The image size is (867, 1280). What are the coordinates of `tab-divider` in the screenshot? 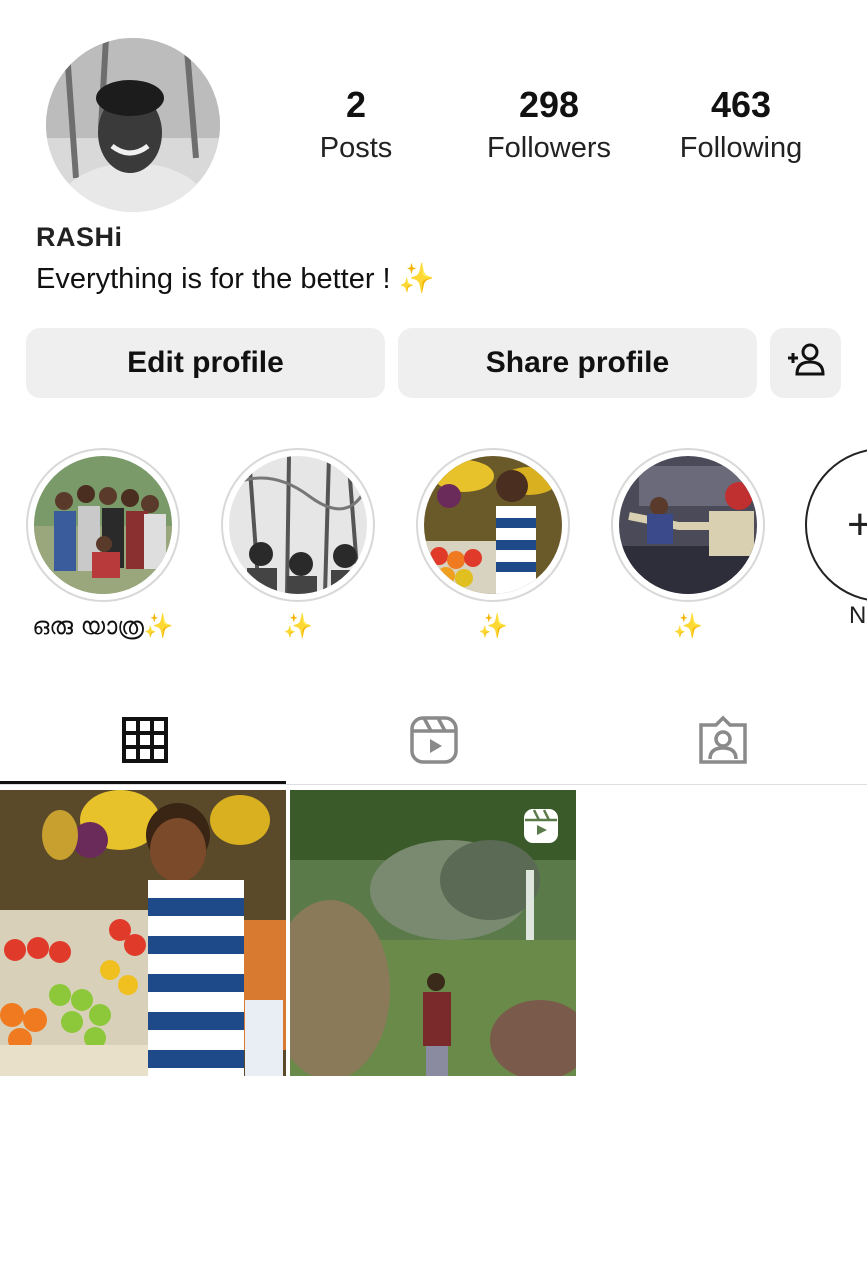 It's located at (433, 784).